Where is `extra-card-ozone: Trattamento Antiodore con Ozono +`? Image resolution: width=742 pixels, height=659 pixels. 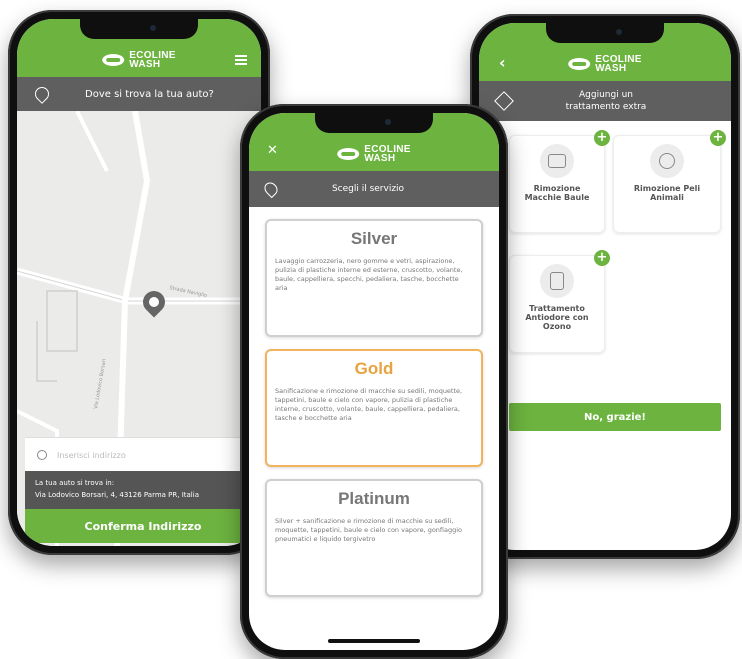 extra-card-ozone: Trattamento Antiodore con Ozono + is located at coordinates (559, 301).